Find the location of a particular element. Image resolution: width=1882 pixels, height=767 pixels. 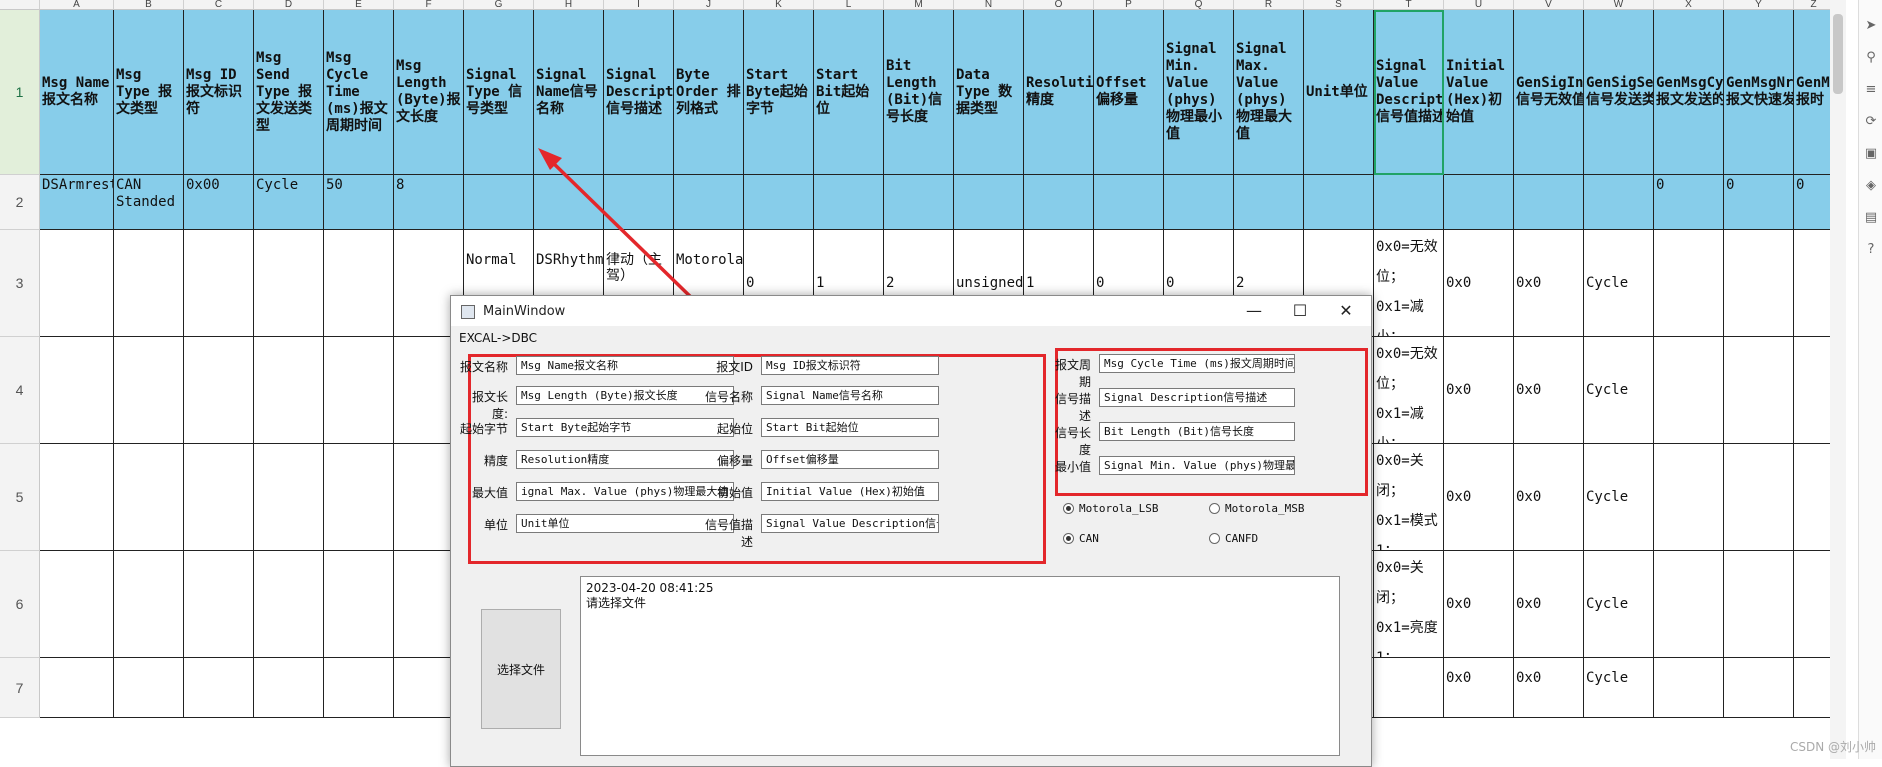

column-header: C is located at coordinates (219, 5).